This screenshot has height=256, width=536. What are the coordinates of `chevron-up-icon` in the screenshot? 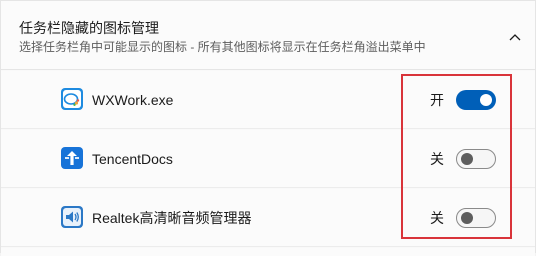 It's located at (515, 37).